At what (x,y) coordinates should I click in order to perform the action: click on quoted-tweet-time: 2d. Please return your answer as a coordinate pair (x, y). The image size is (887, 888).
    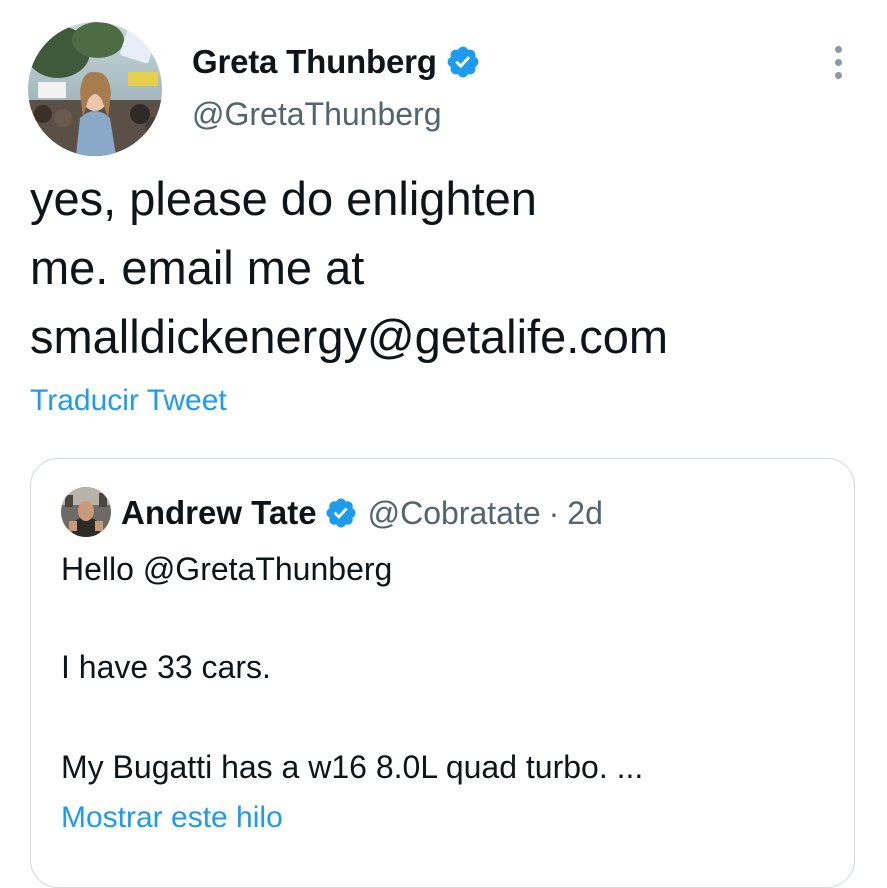
    Looking at the image, I should click on (585, 513).